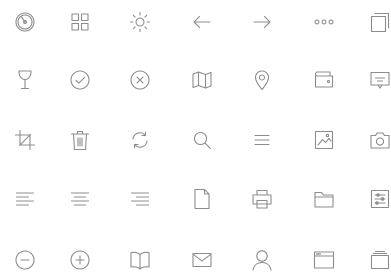 This screenshot has width=391, height=272. Describe the element at coordinates (262, 80) in the screenshot. I see `location-pin-icon` at that location.